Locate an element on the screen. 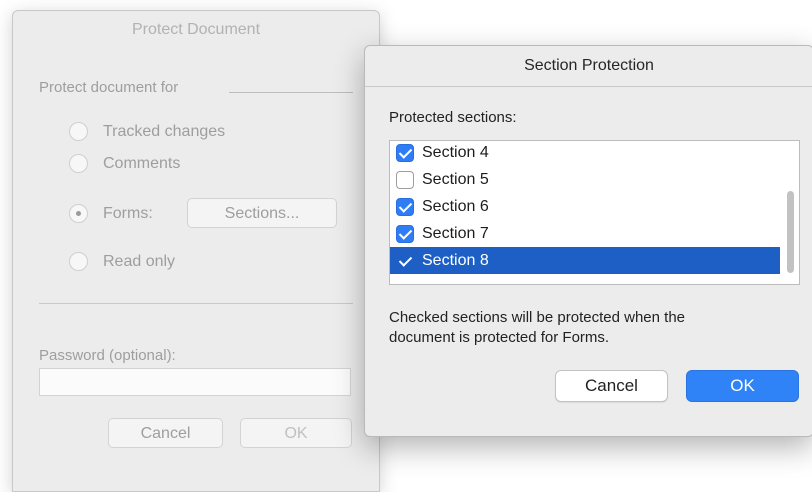 The height and width of the screenshot is (492, 812). list-item: Section 4 is located at coordinates (585, 153).